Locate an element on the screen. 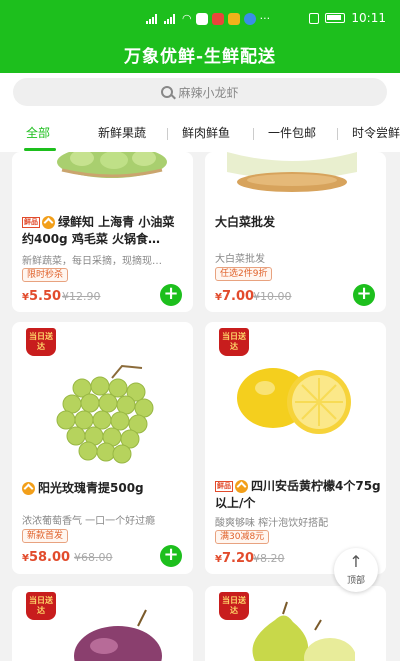  tab-seasonal: 时令尝鲜 is located at coordinates (376, 132).